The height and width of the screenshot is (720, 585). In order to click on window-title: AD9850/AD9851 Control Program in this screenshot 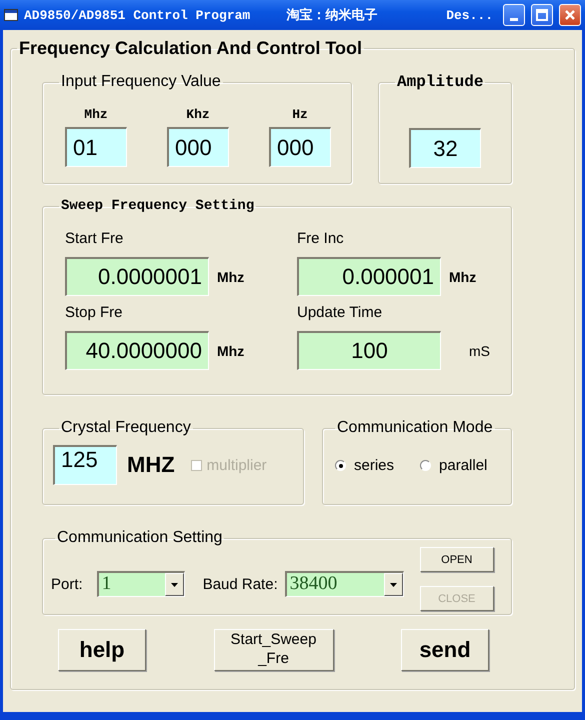, I will do `click(137, 15)`.